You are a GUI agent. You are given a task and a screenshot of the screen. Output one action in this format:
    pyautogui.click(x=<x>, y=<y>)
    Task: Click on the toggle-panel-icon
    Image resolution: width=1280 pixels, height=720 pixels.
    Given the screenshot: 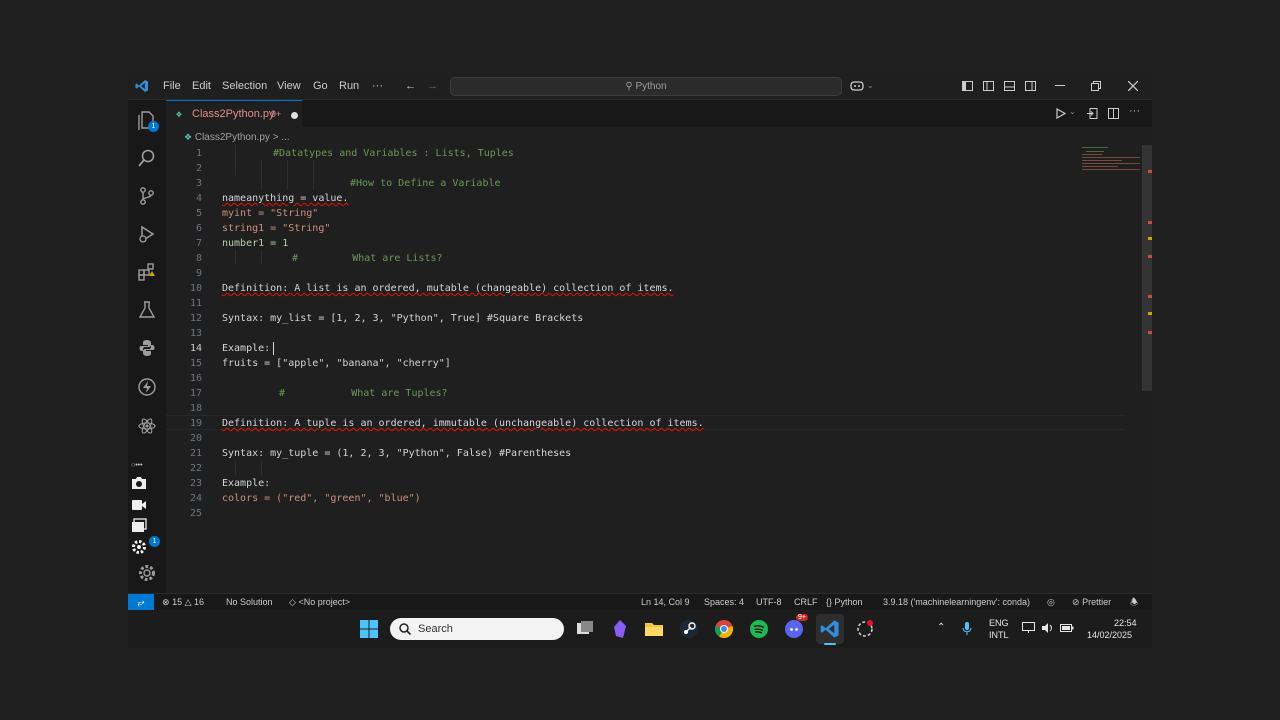 What is the action you would take?
    pyautogui.click(x=1009, y=86)
    